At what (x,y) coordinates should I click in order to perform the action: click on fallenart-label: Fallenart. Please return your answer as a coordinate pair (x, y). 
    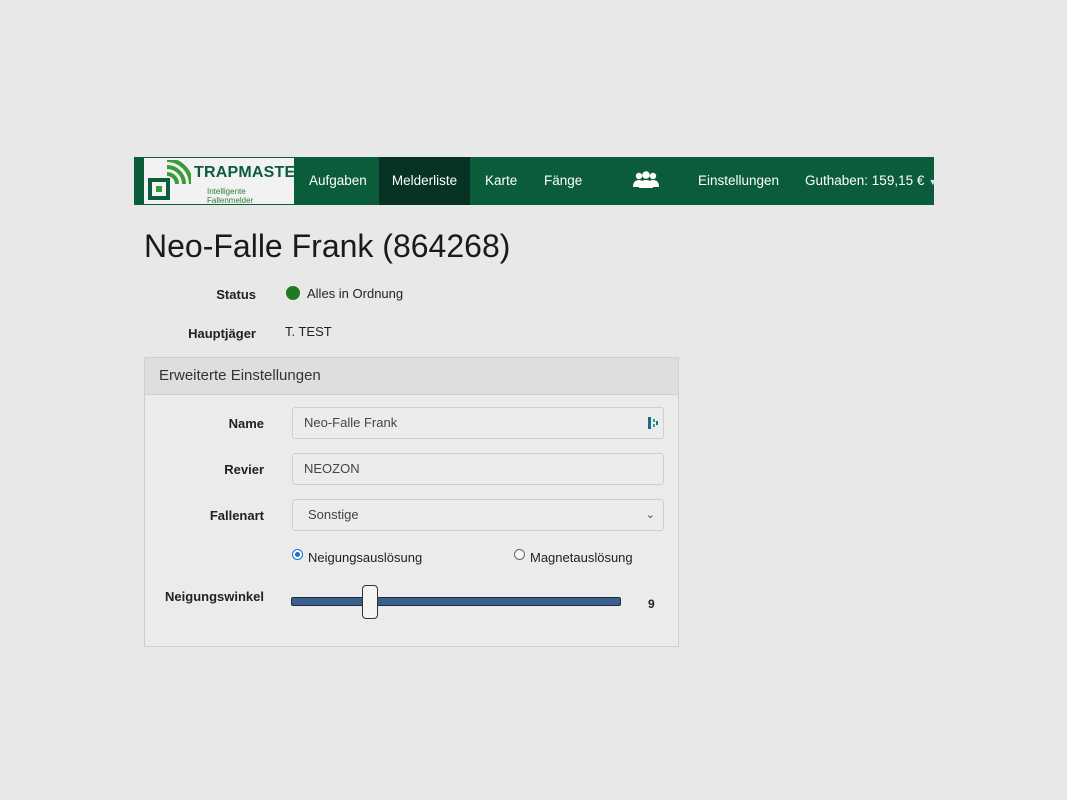
    Looking at the image, I should click on (236, 515).